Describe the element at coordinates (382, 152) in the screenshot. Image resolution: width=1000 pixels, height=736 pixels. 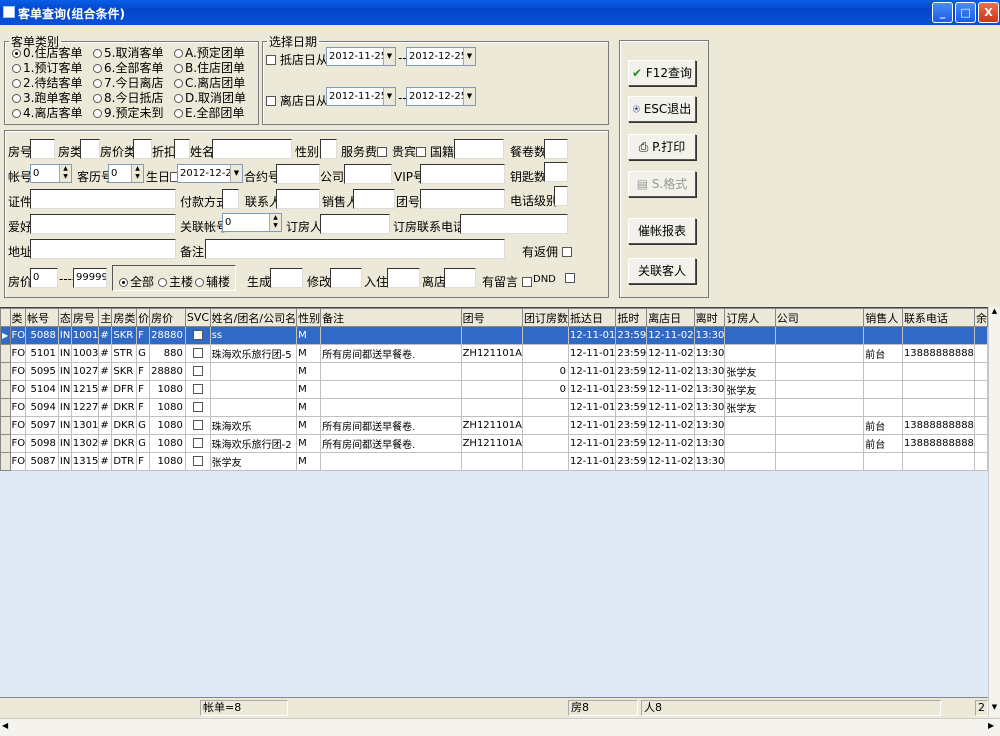
I see `service-fee-checkbox` at that location.